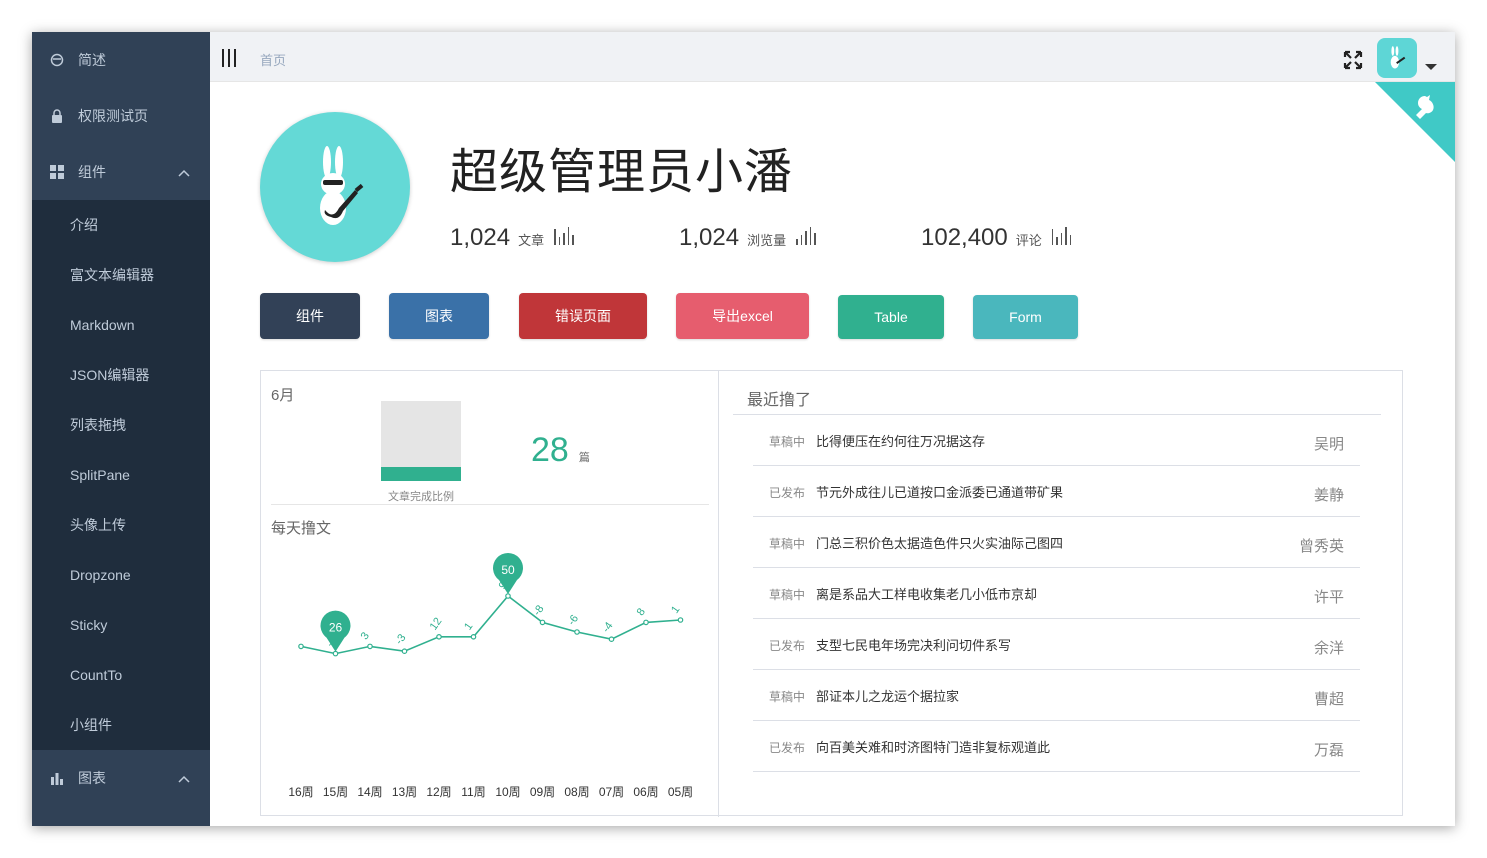 This screenshot has width=1487, height=858. I want to click on month-label: 6月, so click(283, 395).